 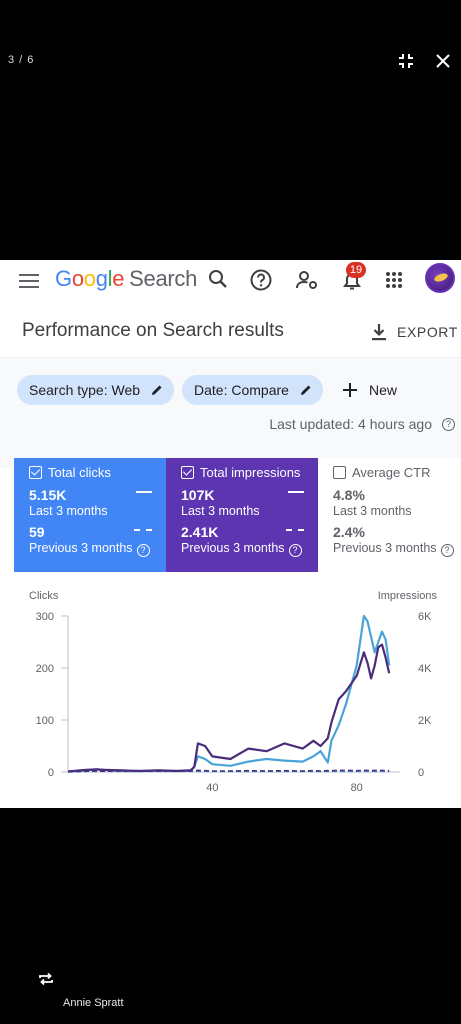 I want to click on metric-label: Total impressions, so click(x=250, y=472).